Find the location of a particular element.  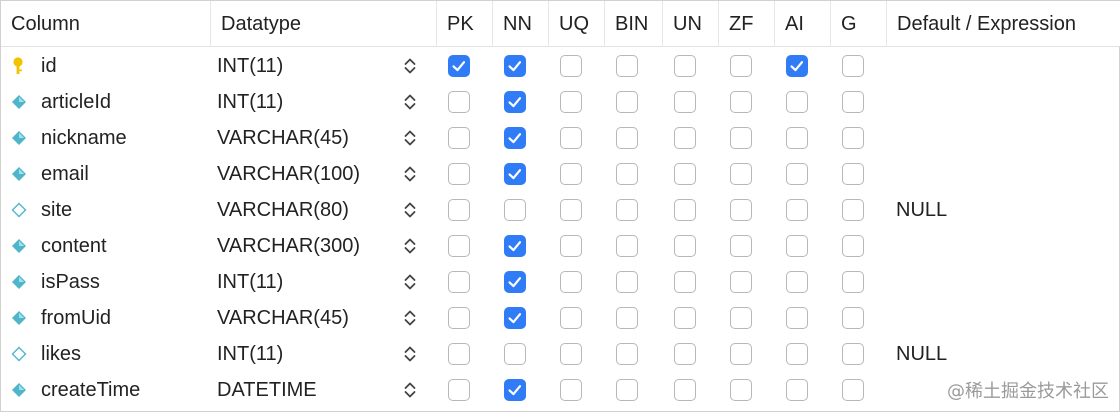

header-default: Default / Expression is located at coordinates (1003, 24).